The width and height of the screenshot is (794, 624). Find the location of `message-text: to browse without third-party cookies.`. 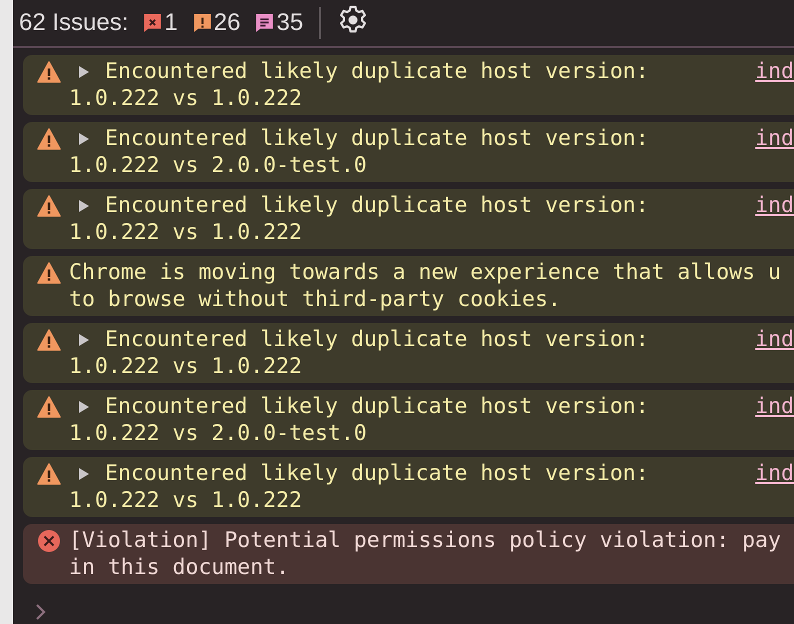

message-text: to browse without third-party cookies. is located at coordinates (315, 299).